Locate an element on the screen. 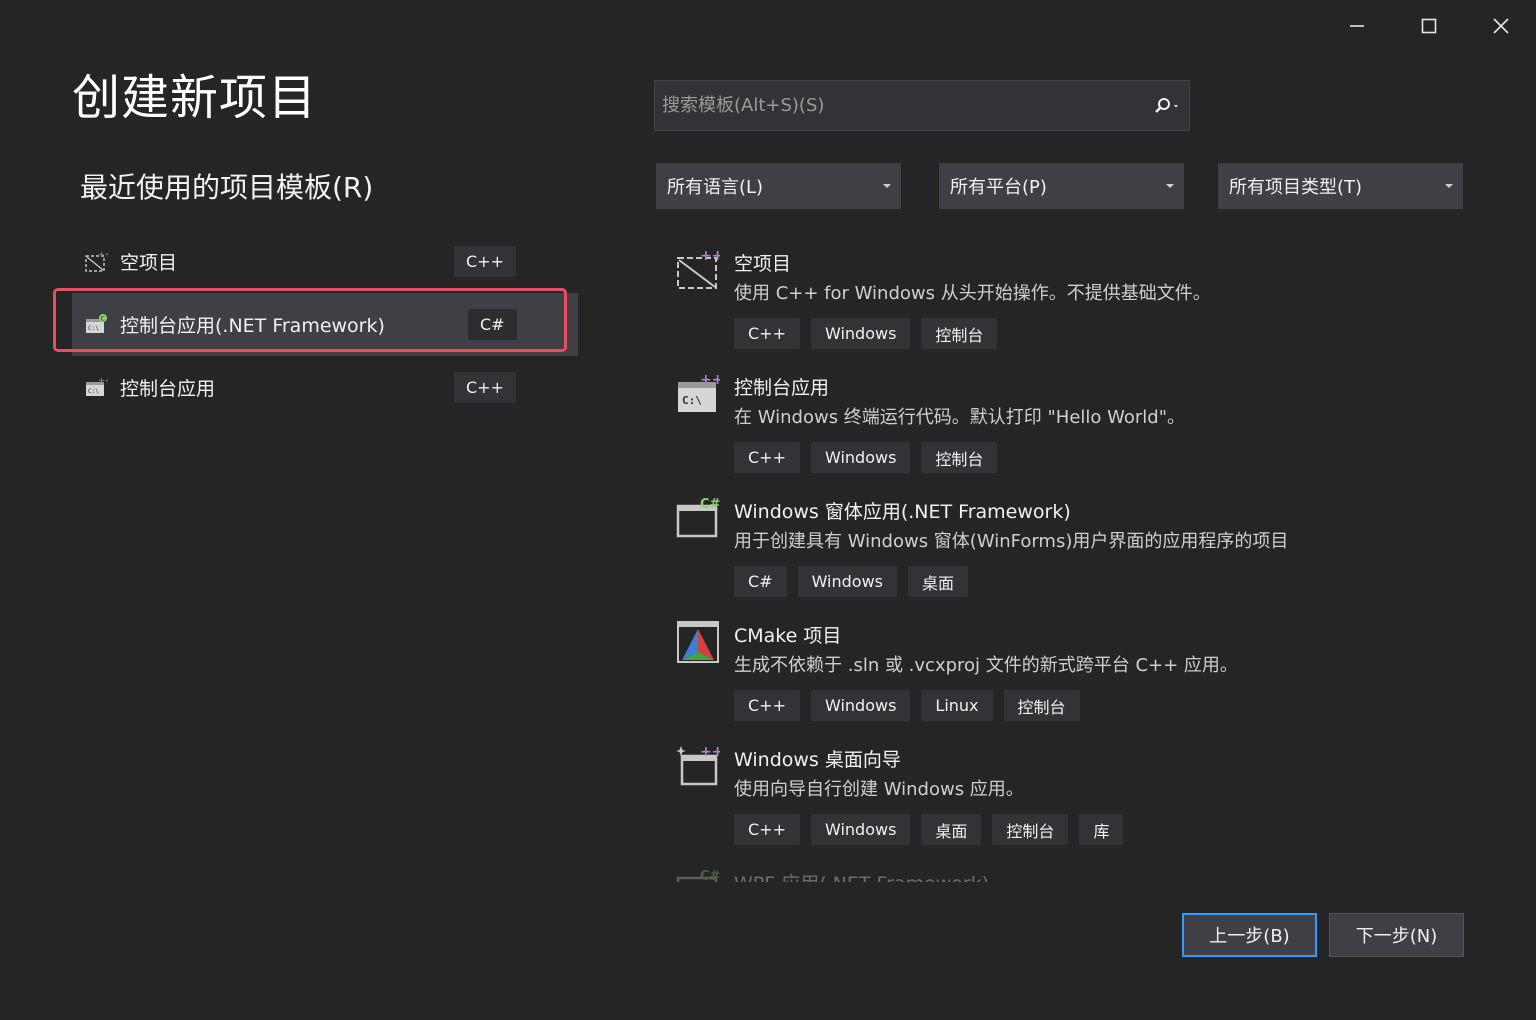 This screenshot has width=1536, height=1020. template-tag: C# is located at coordinates (760, 581).